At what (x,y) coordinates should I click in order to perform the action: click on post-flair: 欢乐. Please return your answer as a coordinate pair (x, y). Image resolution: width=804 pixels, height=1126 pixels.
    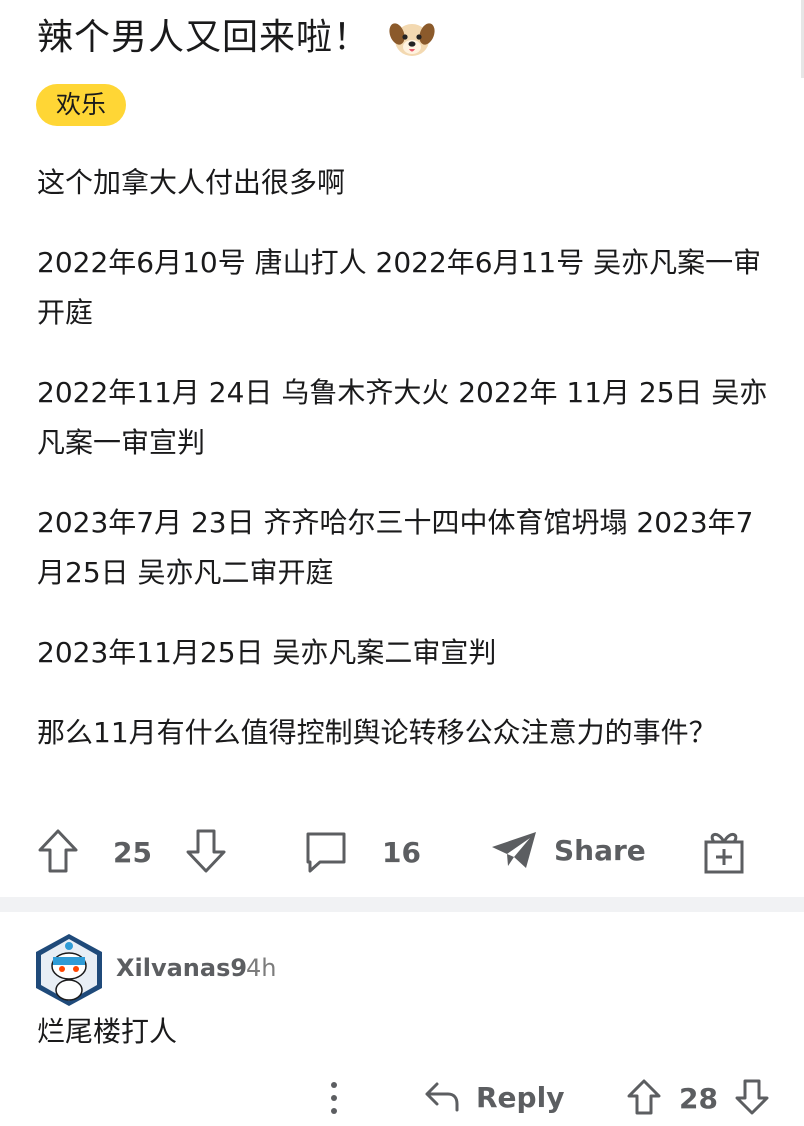
    Looking at the image, I should click on (81, 105).